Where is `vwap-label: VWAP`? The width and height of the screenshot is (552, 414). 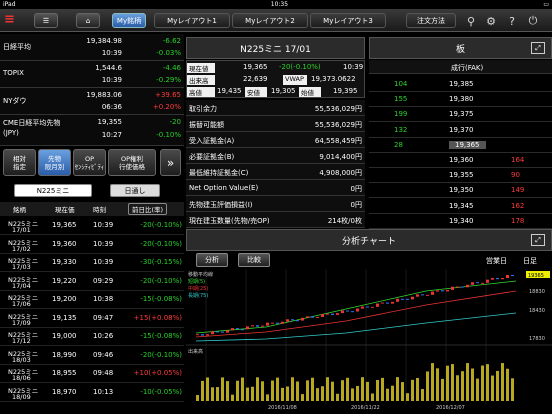
vwap-label: VWAP is located at coordinates (295, 80).